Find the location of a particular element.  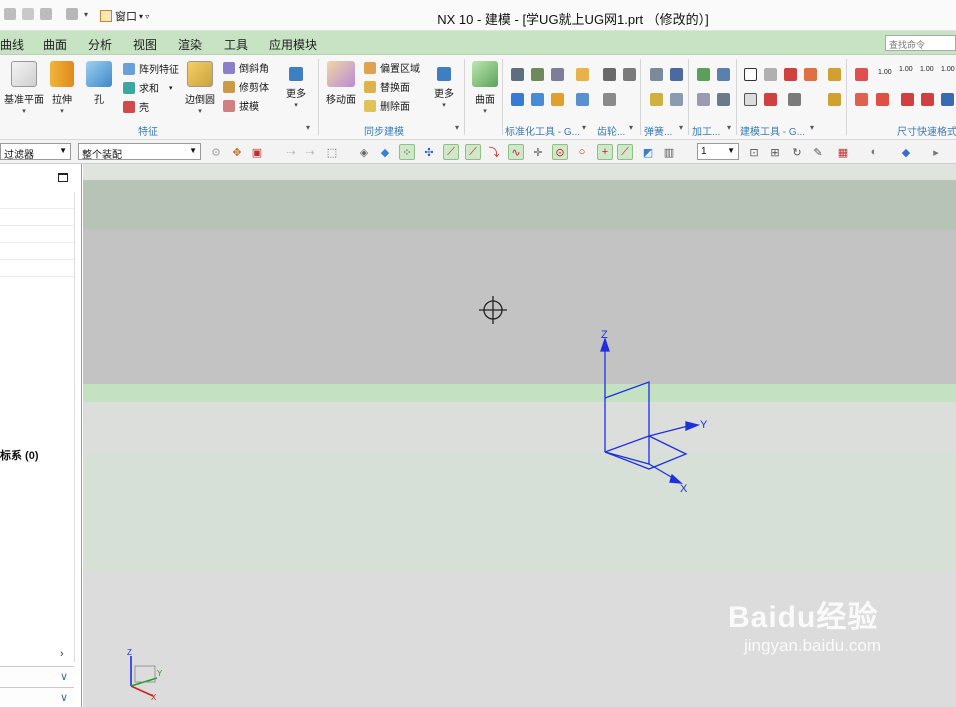

snap-cross-icon: ✛ is located at coordinates (538, 152).